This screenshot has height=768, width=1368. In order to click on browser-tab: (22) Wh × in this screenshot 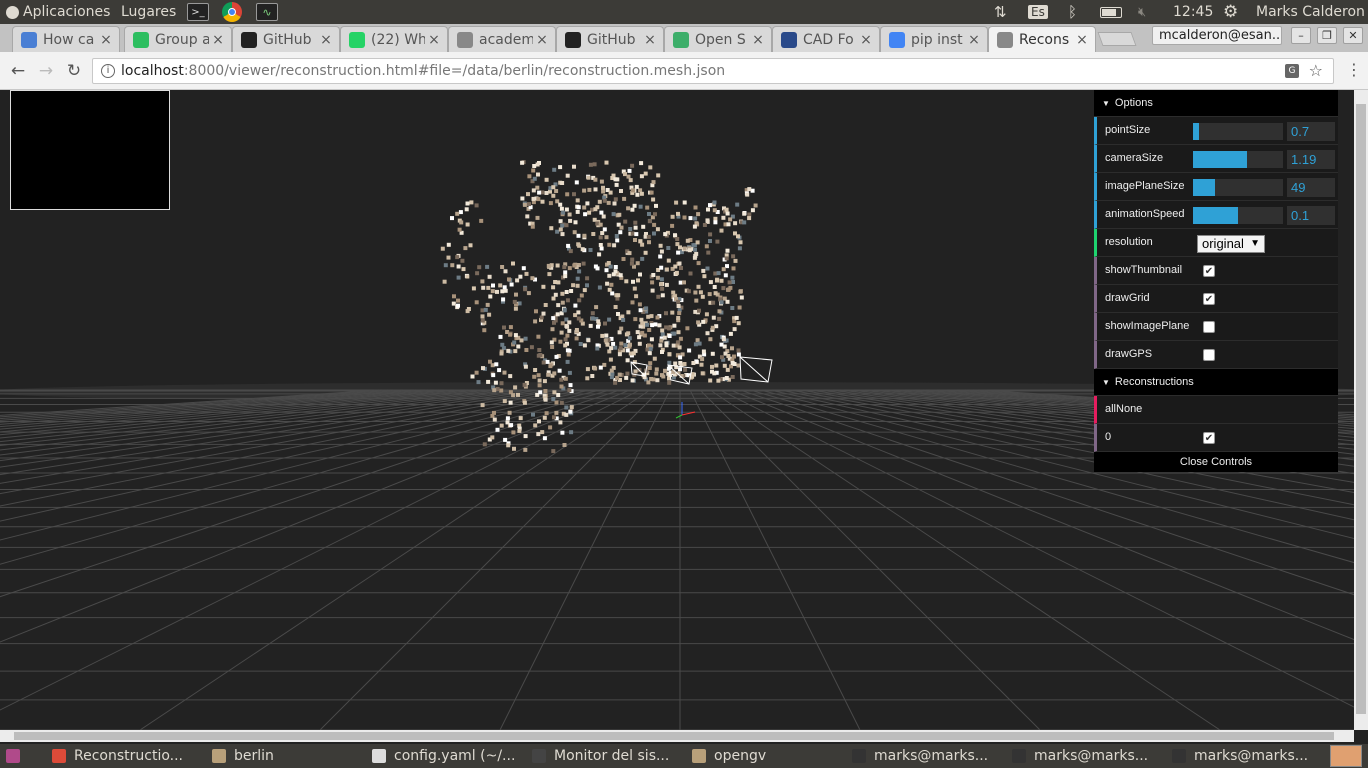, I will do `click(394, 39)`.